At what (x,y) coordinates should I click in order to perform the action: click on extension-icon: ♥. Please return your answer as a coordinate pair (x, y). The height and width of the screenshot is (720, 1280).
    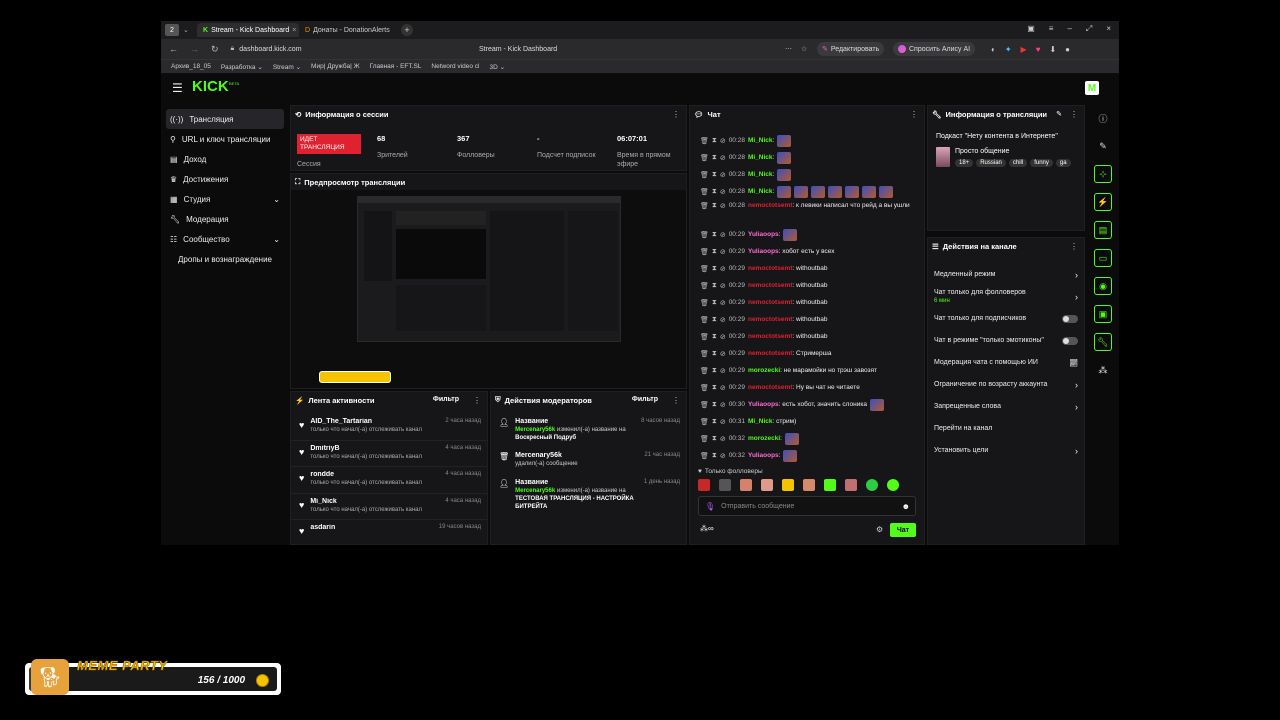
    Looking at the image, I should click on (1038, 49).